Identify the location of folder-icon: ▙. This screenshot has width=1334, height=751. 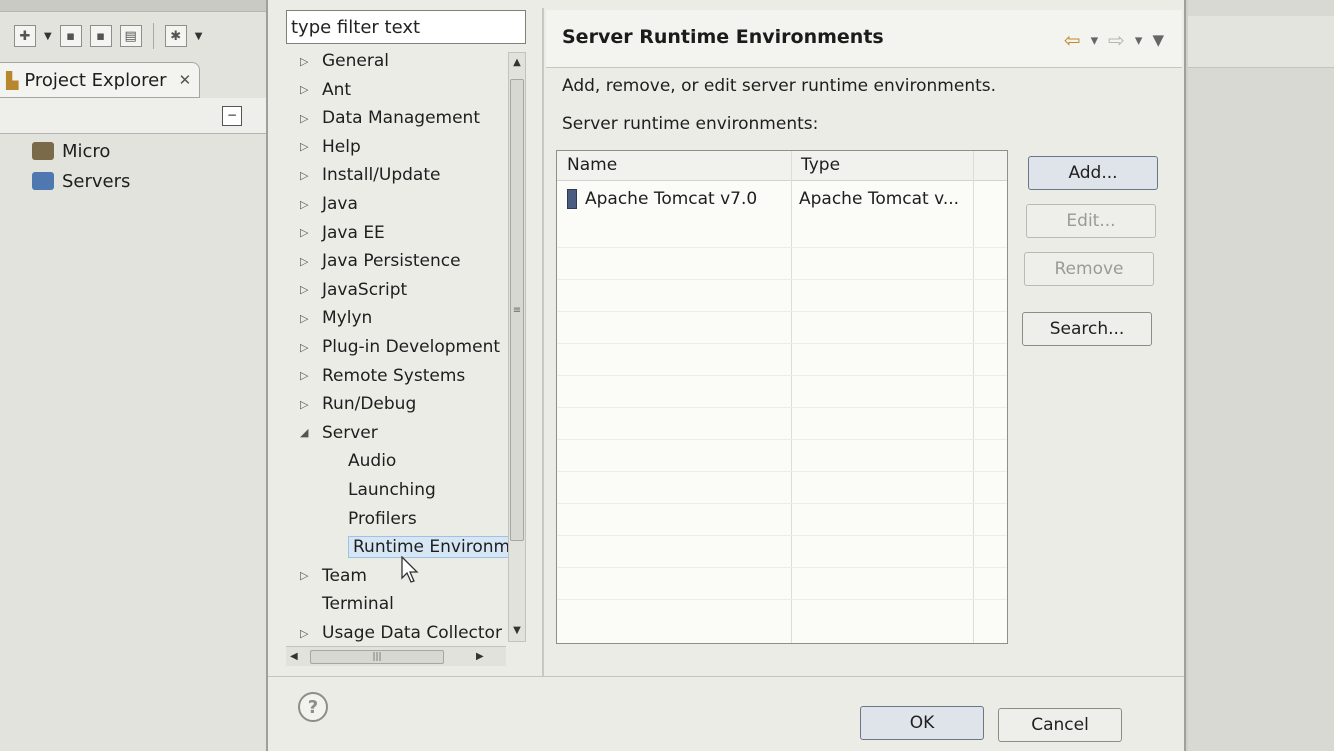
(12, 80).